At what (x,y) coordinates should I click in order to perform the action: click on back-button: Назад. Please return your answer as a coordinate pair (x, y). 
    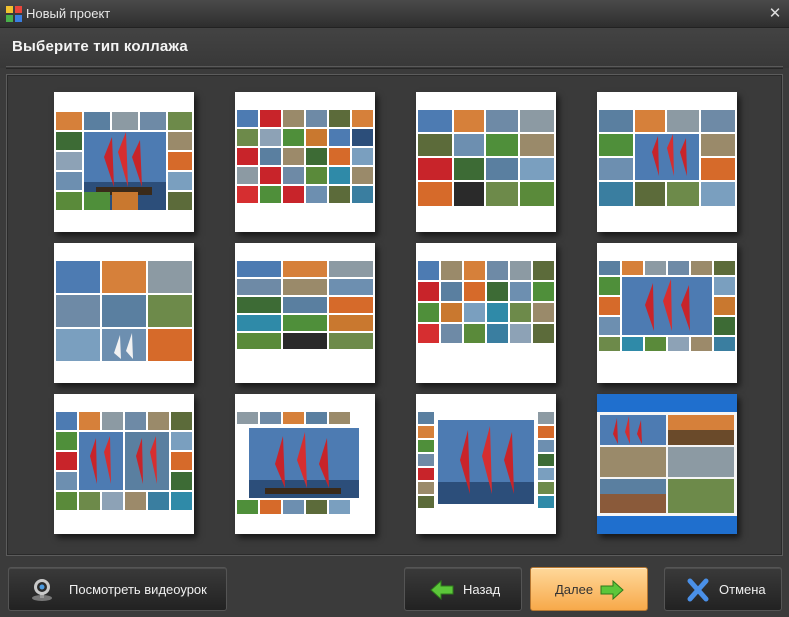
    Looking at the image, I should click on (463, 589).